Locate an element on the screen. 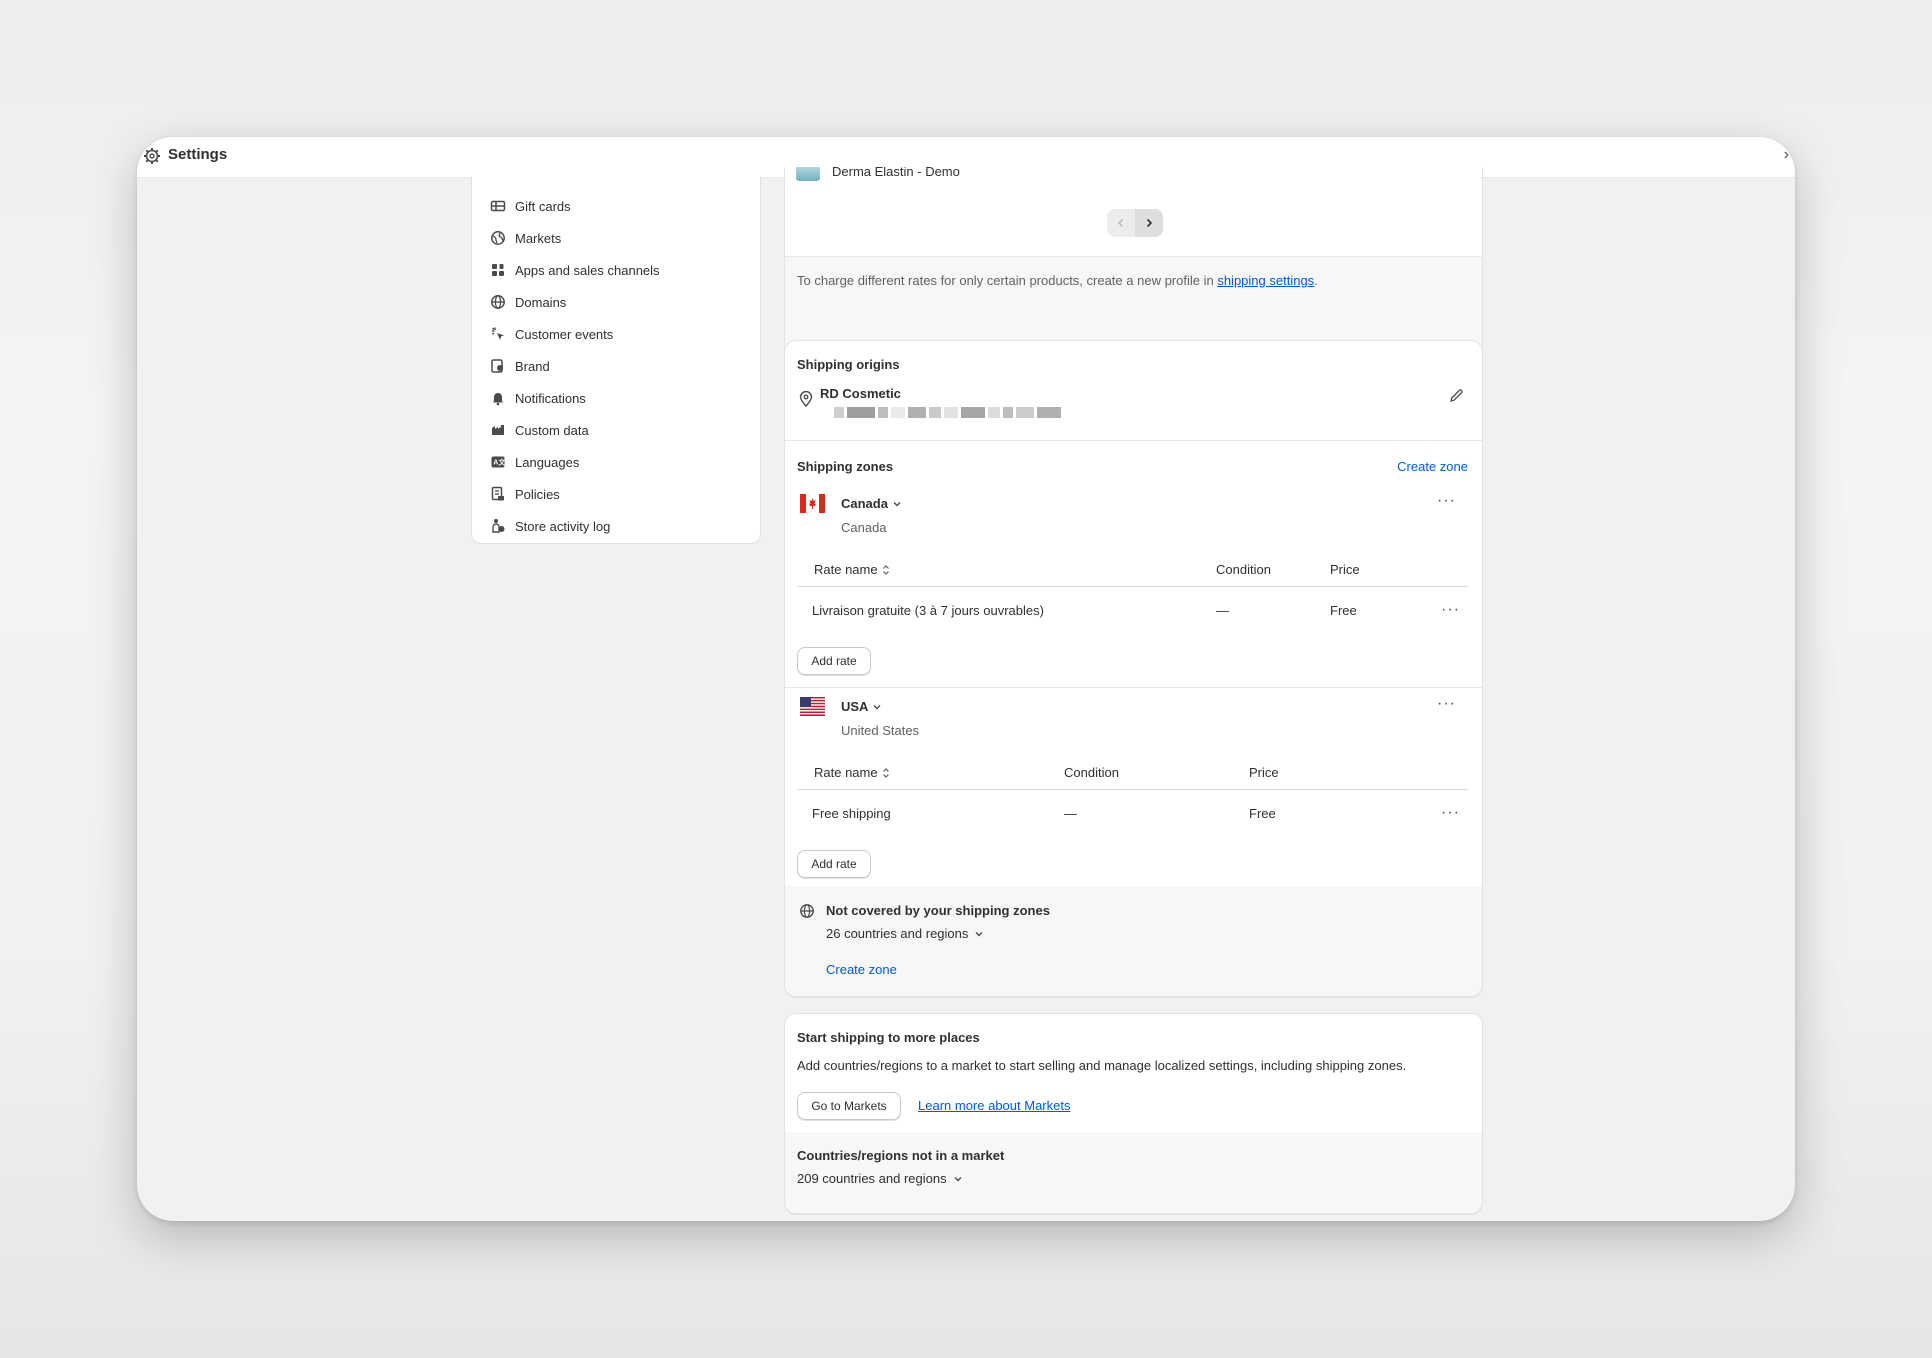  sidebar-item-markets: Markets is located at coordinates (525, 238).